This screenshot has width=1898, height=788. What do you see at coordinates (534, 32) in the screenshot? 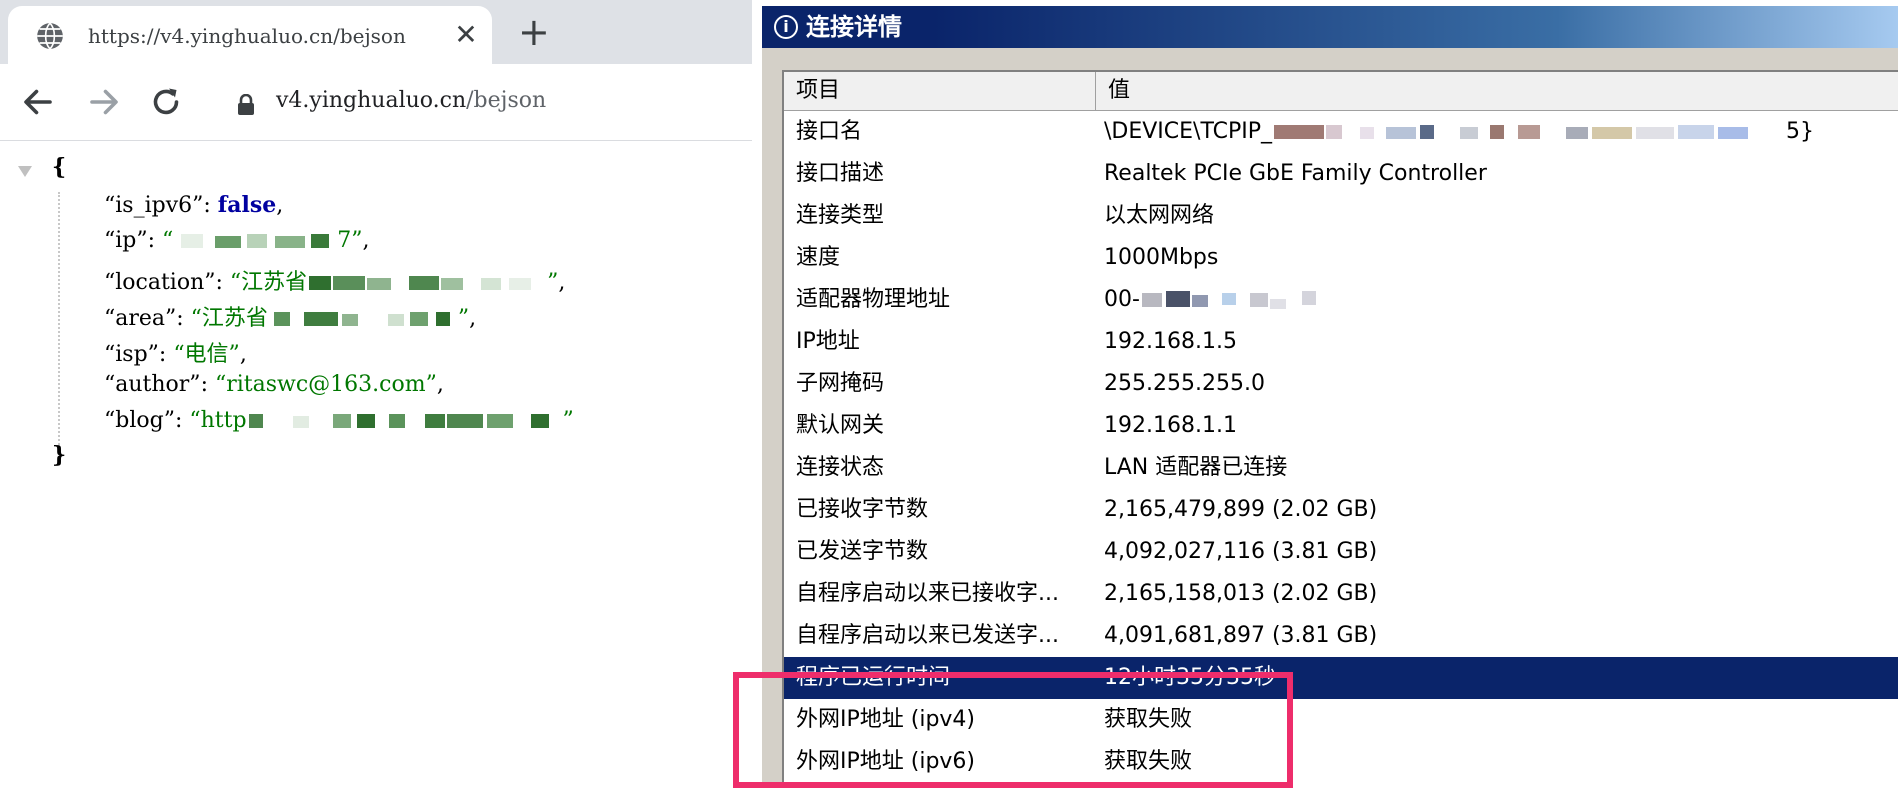
I see `new-tab-button: +` at bounding box center [534, 32].